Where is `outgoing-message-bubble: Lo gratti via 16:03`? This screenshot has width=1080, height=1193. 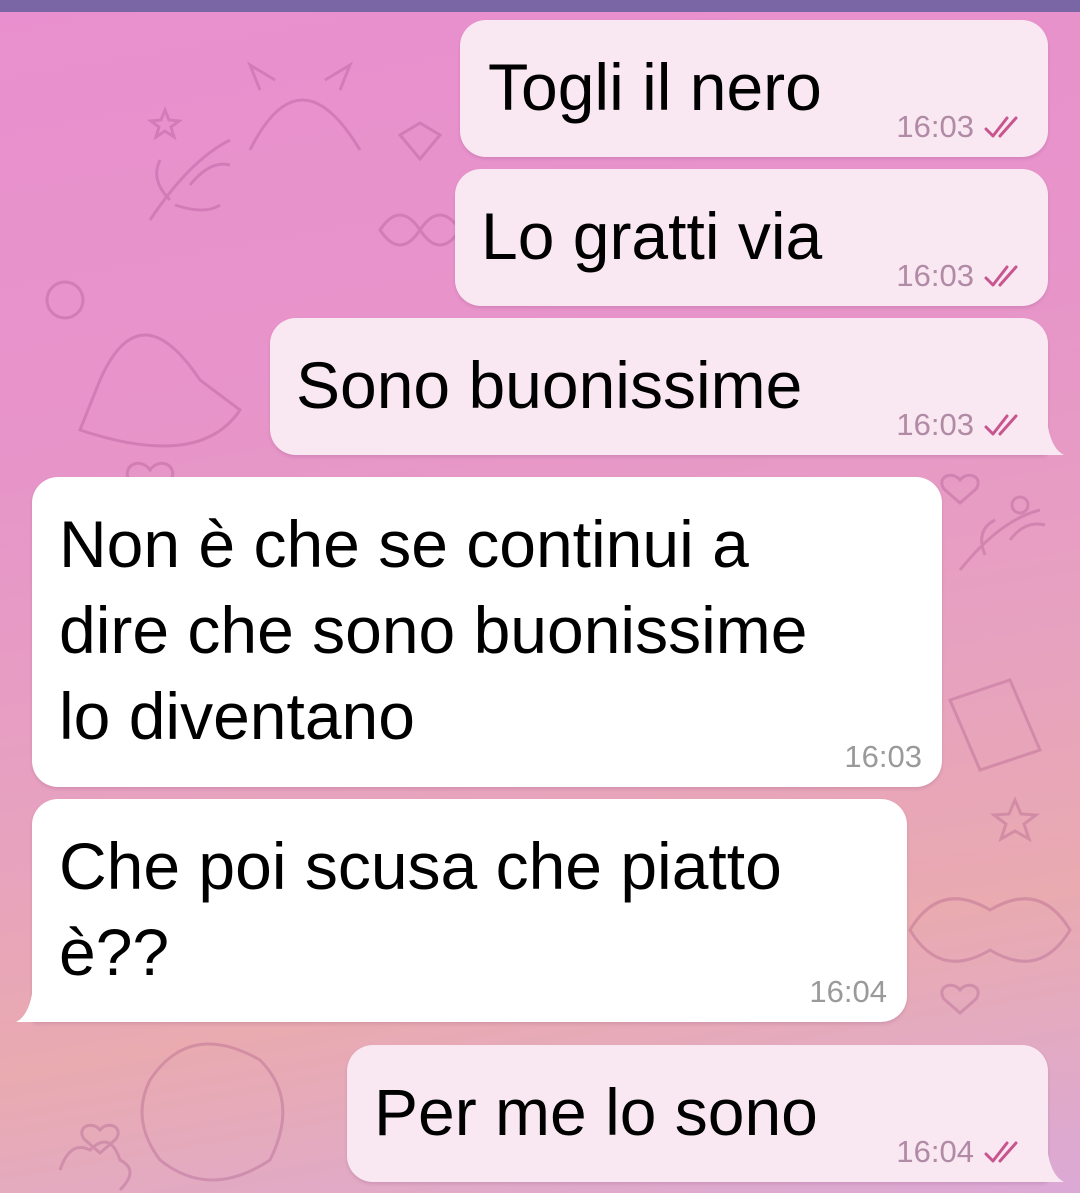 outgoing-message-bubble: Lo gratti via 16:03 is located at coordinates (751, 237).